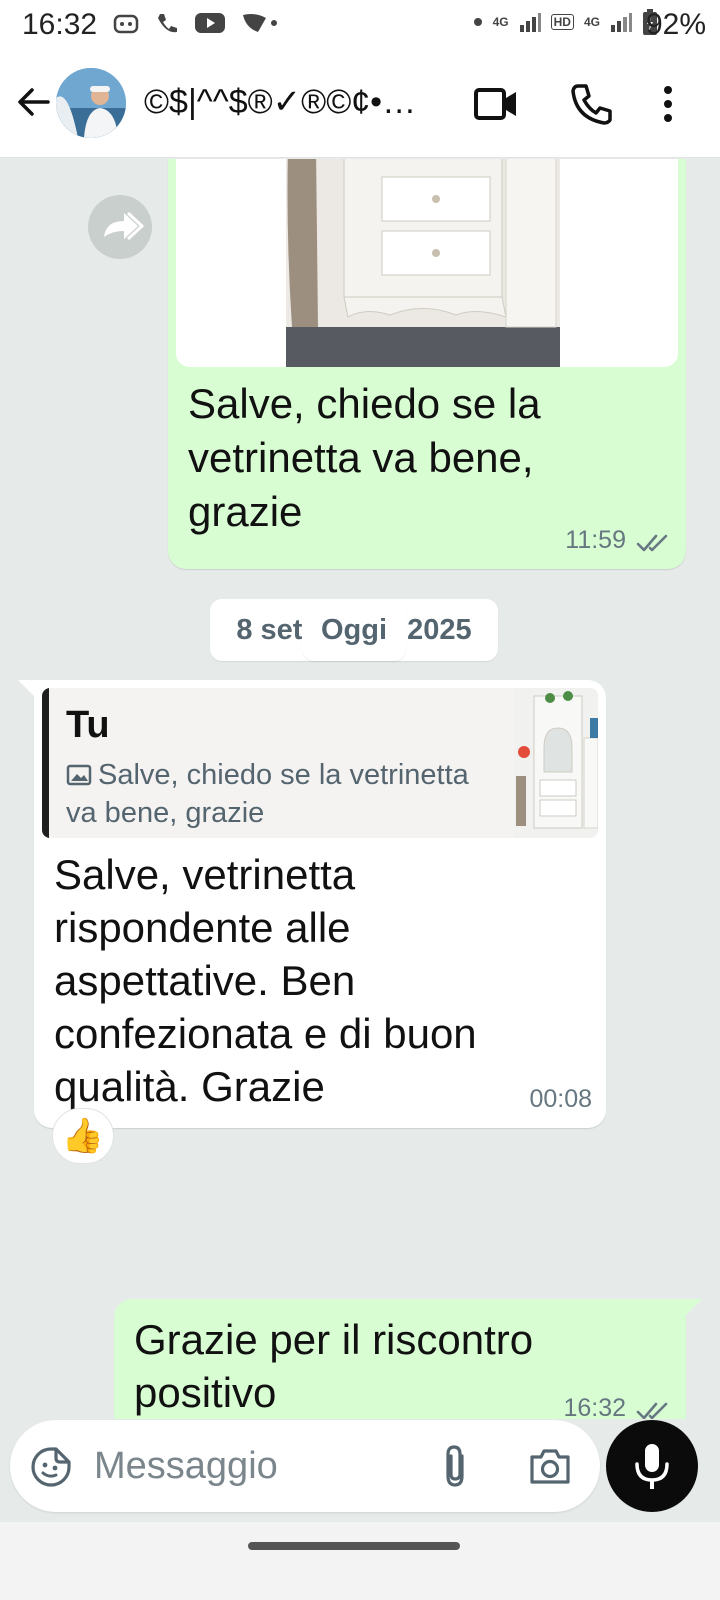 This screenshot has height=1600, width=720. I want to click on signal-icon, so click(530, 22).